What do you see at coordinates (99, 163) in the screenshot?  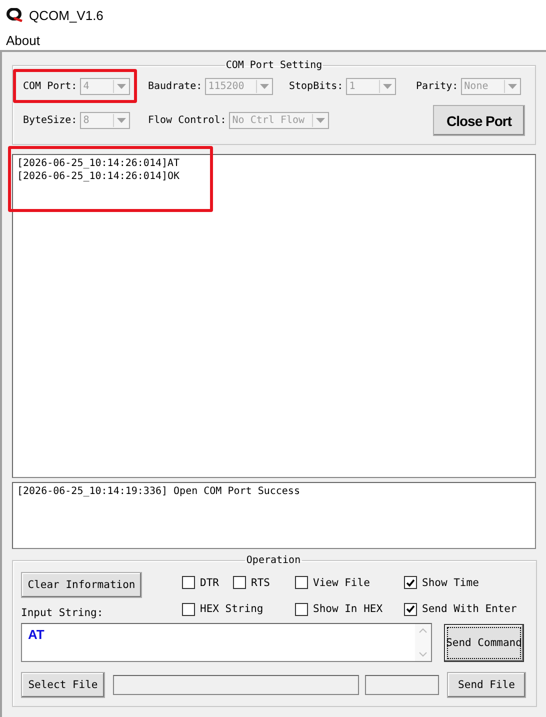 I see `log-line: [2026-06-25_10:14:26:014]AT` at bounding box center [99, 163].